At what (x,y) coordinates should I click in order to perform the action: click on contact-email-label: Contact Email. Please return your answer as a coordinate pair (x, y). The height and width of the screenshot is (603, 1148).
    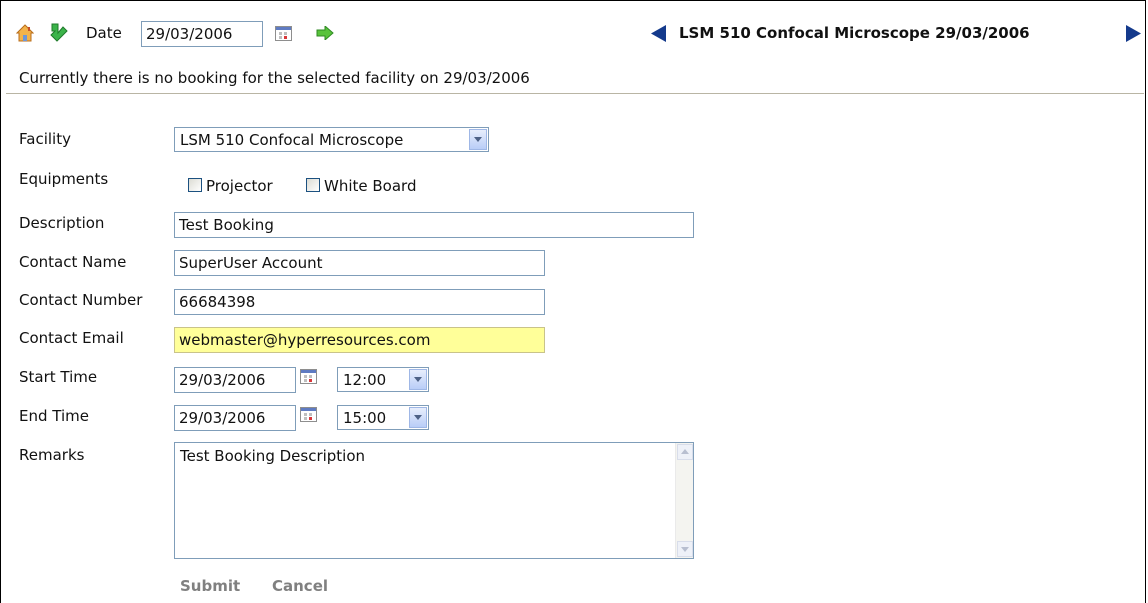
    Looking at the image, I should click on (71, 338).